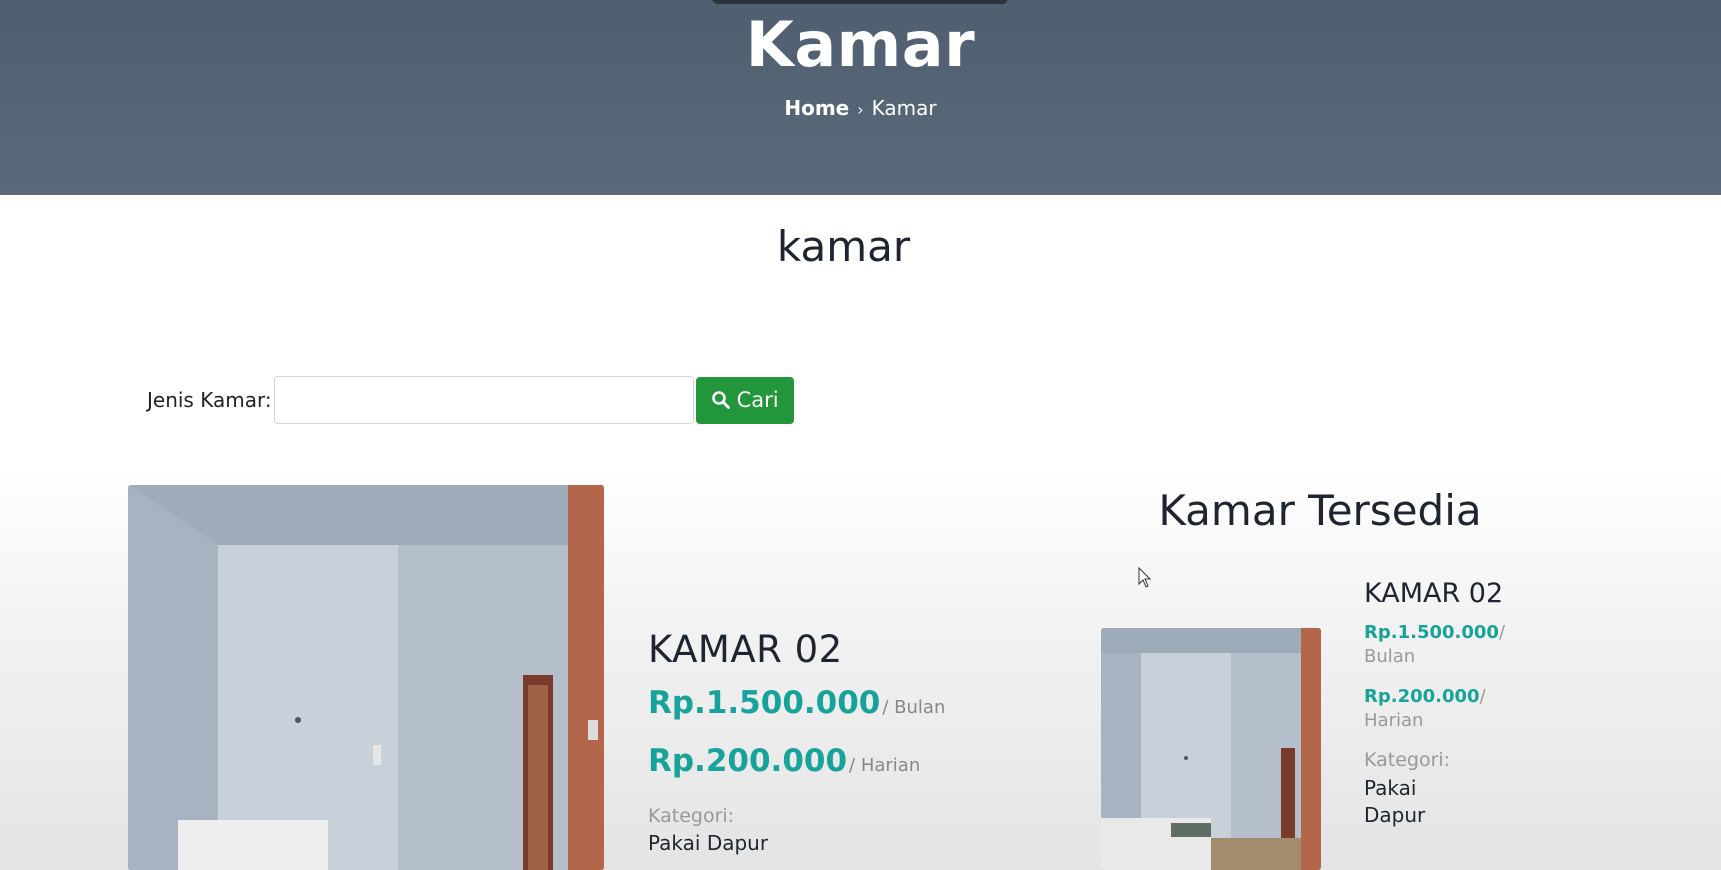  I want to click on featured-room-name: KAMAR 02, so click(796, 649).